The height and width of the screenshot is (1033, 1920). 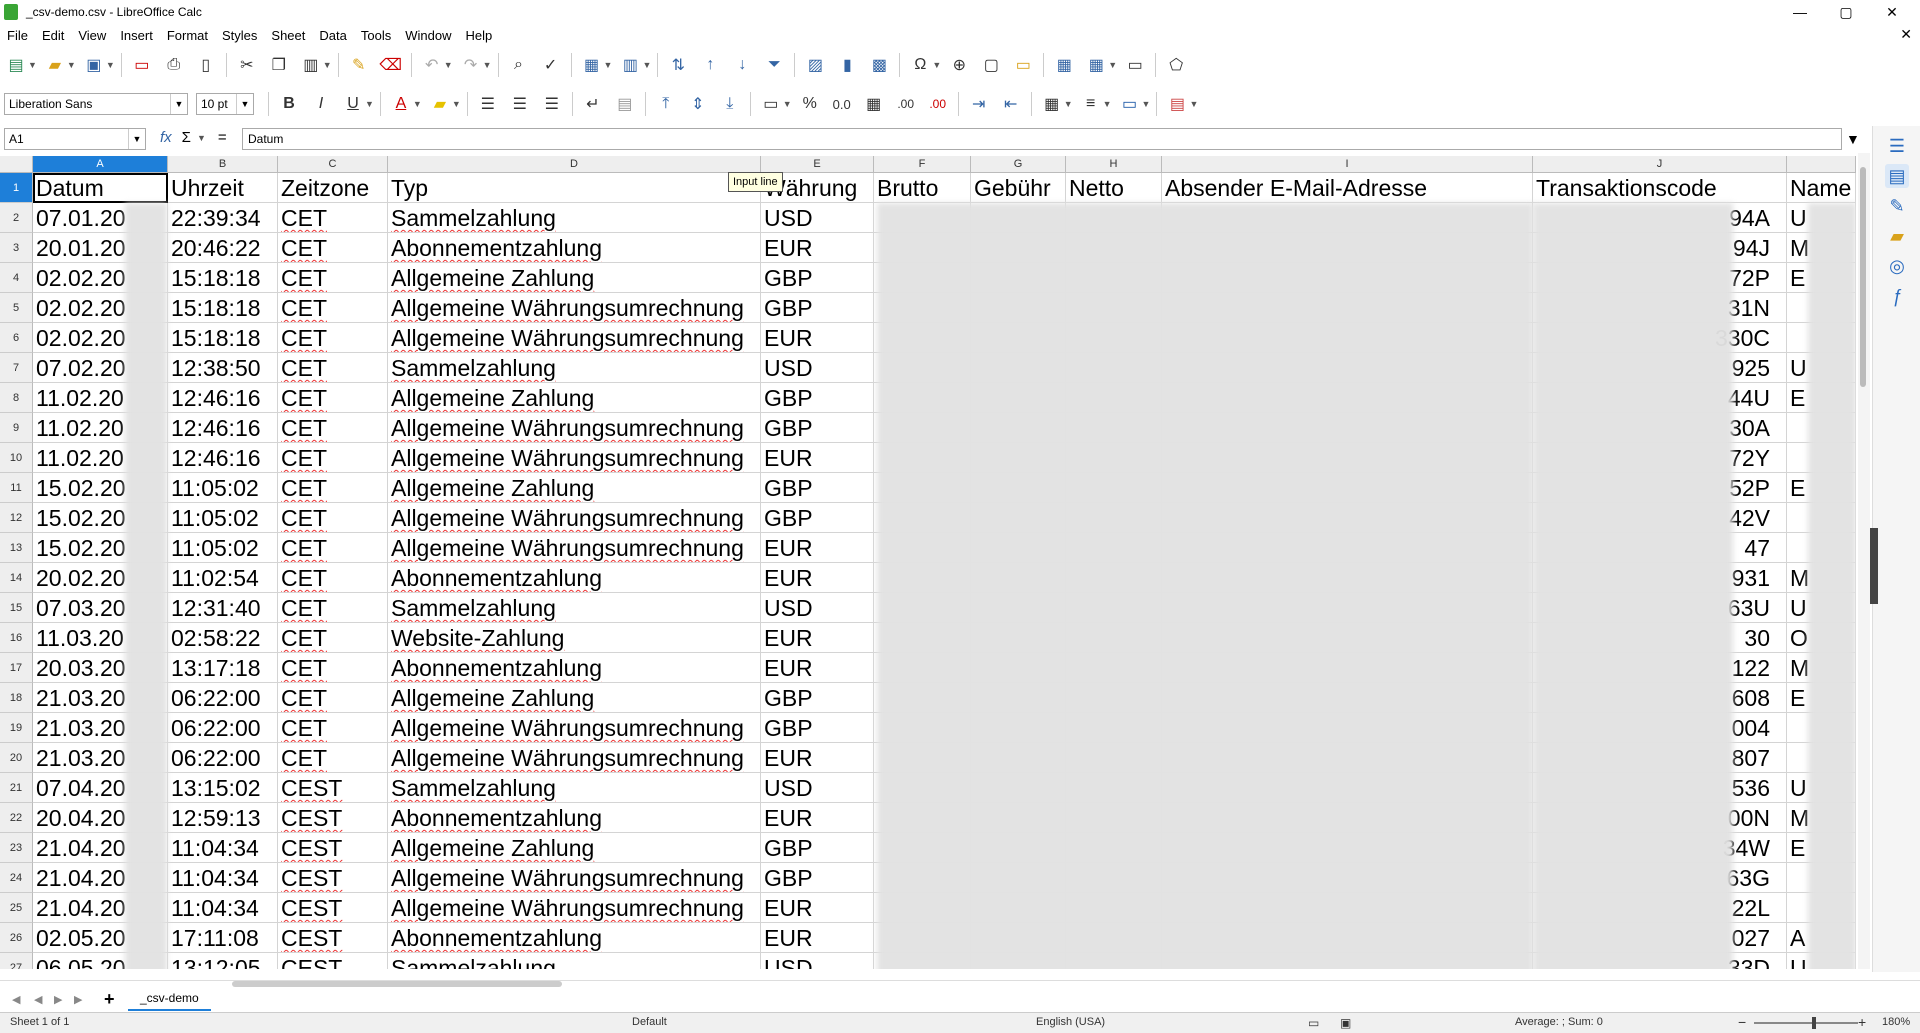 What do you see at coordinates (1806, 1023) in the screenshot?
I see `zoom-slider` at bounding box center [1806, 1023].